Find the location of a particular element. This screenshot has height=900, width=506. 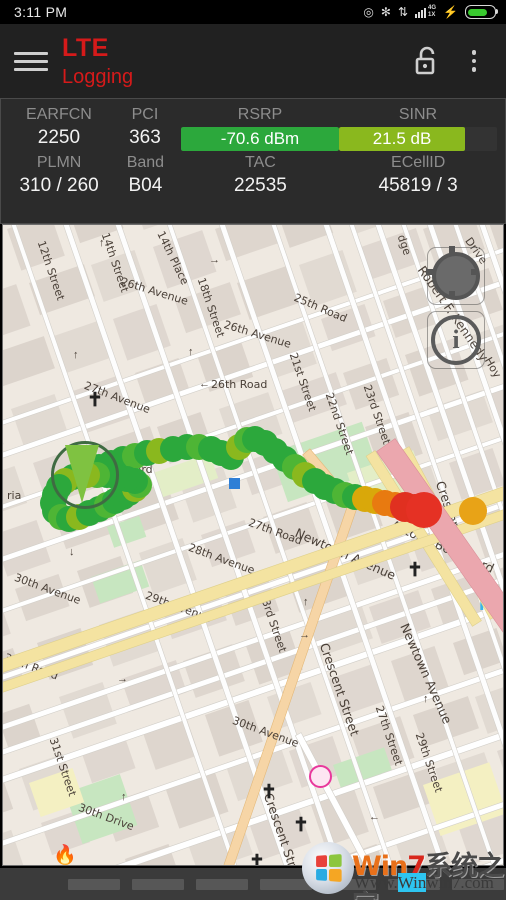

network-type-labels: 4G 1X is located at coordinates (432, 12).